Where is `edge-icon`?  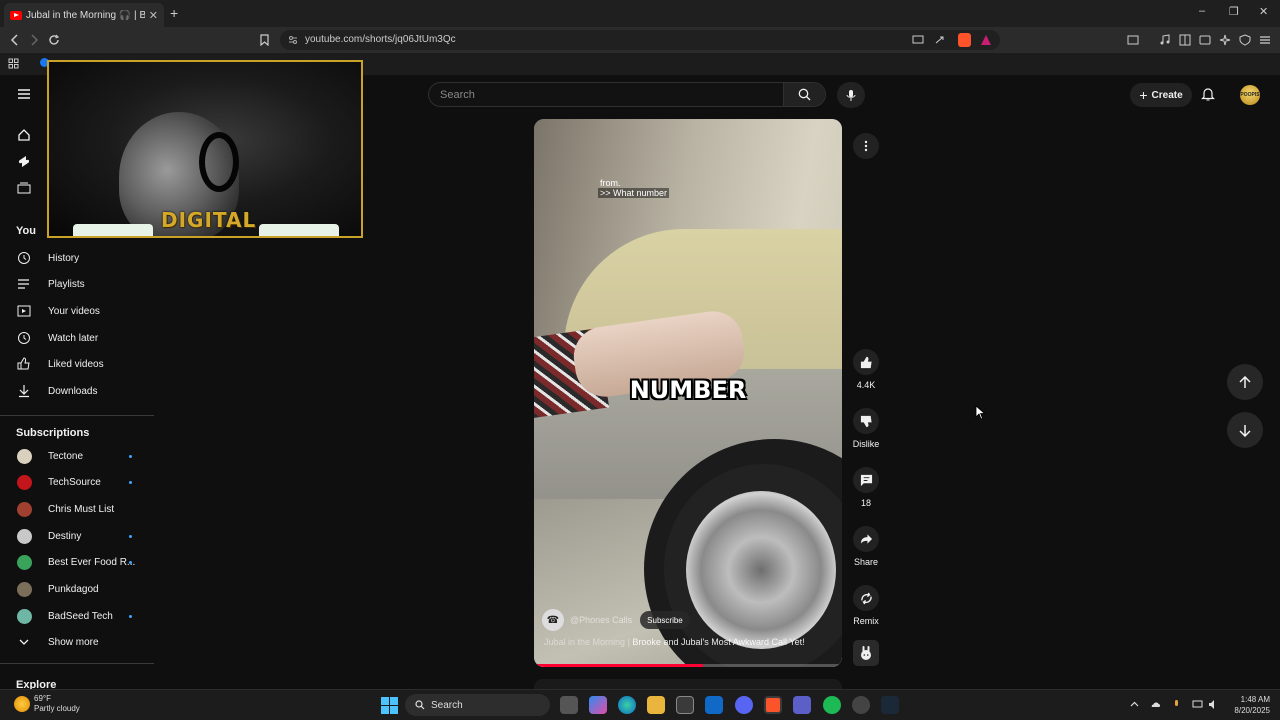 edge-icon is located at coordinates (627, 705).